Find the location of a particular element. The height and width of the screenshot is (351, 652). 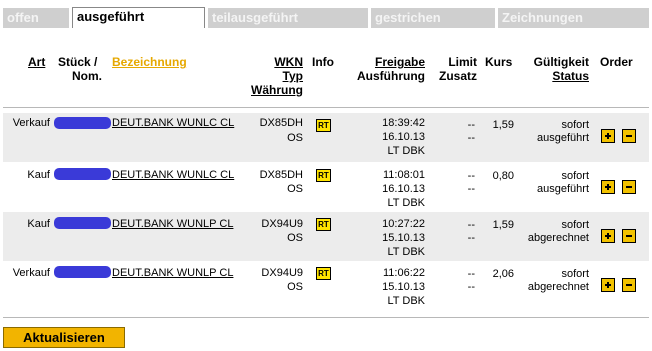

header-zusatz: Zusatz is located at coordinates (457, 76).